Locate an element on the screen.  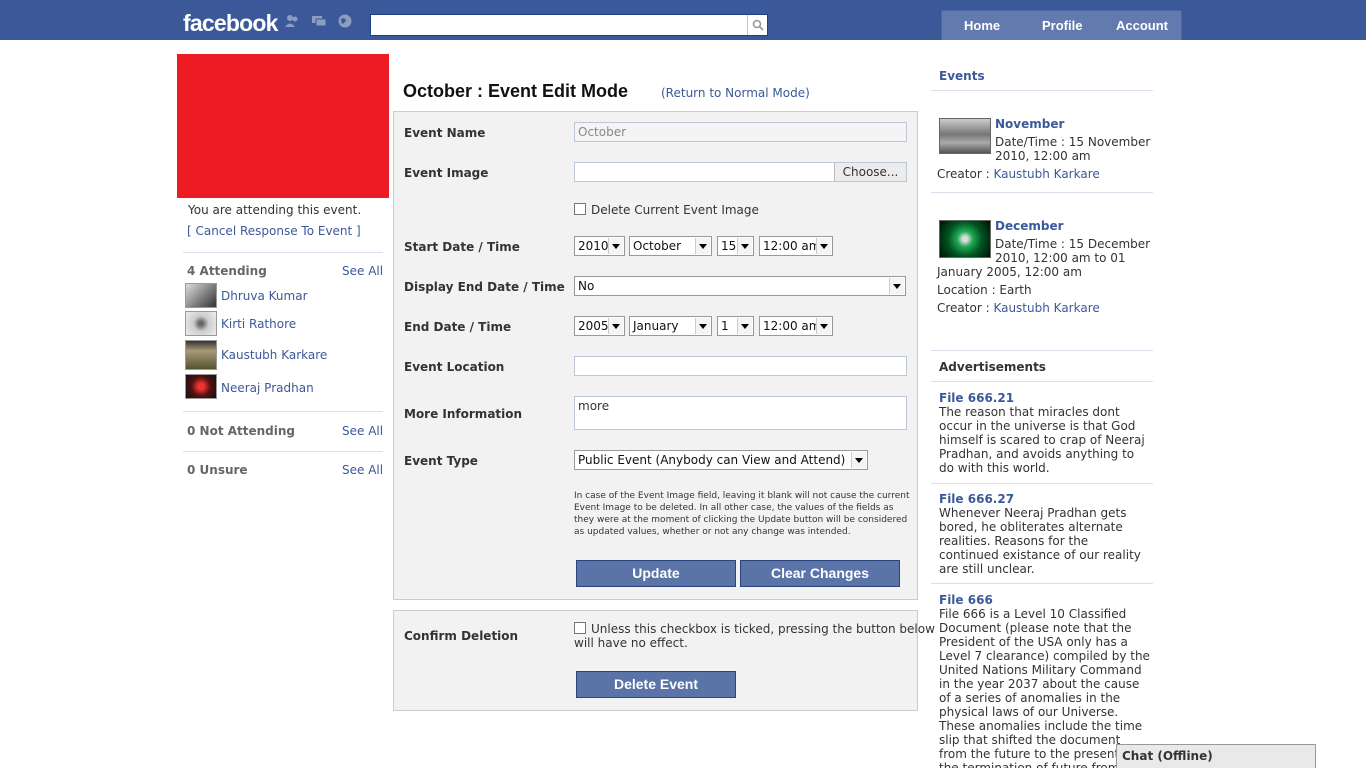
search-icon is located at coordinates (757, 25).